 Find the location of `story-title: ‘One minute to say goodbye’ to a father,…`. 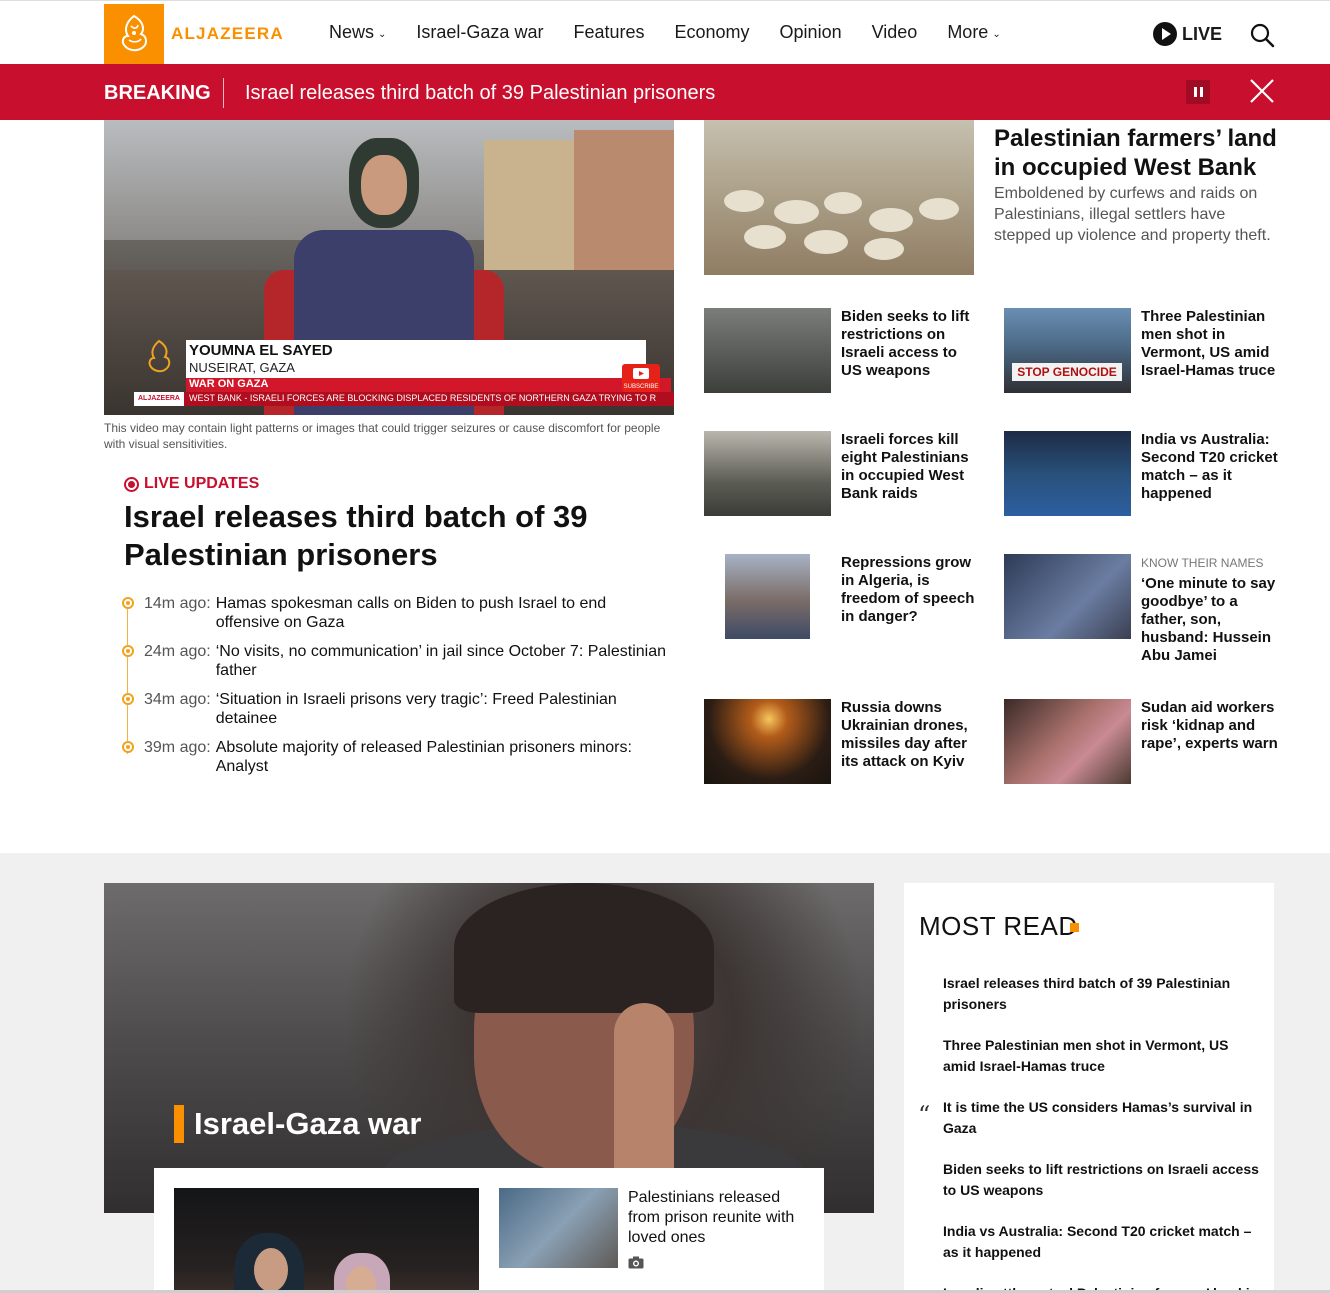

story-title: ‘One minute to say goodbye’ to a father,… is located at coordinates (1208, 619).